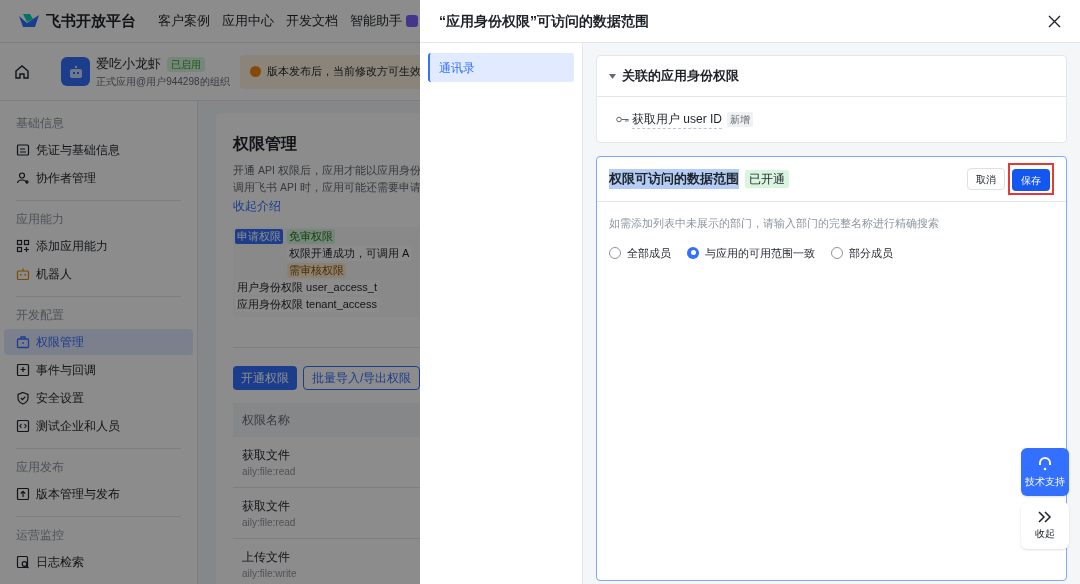 This screenshot has width=1080, height=584. I want to click on intro-text: 调用飞书 API 时，应用可能还需要申请, so click(327, 187).